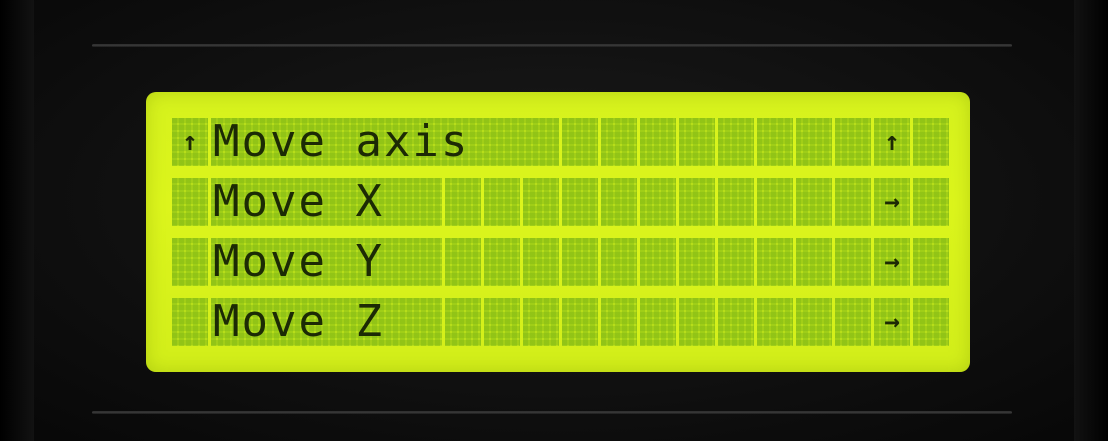  I want to click on row-marker-cell: ↑, so click(190, 142).